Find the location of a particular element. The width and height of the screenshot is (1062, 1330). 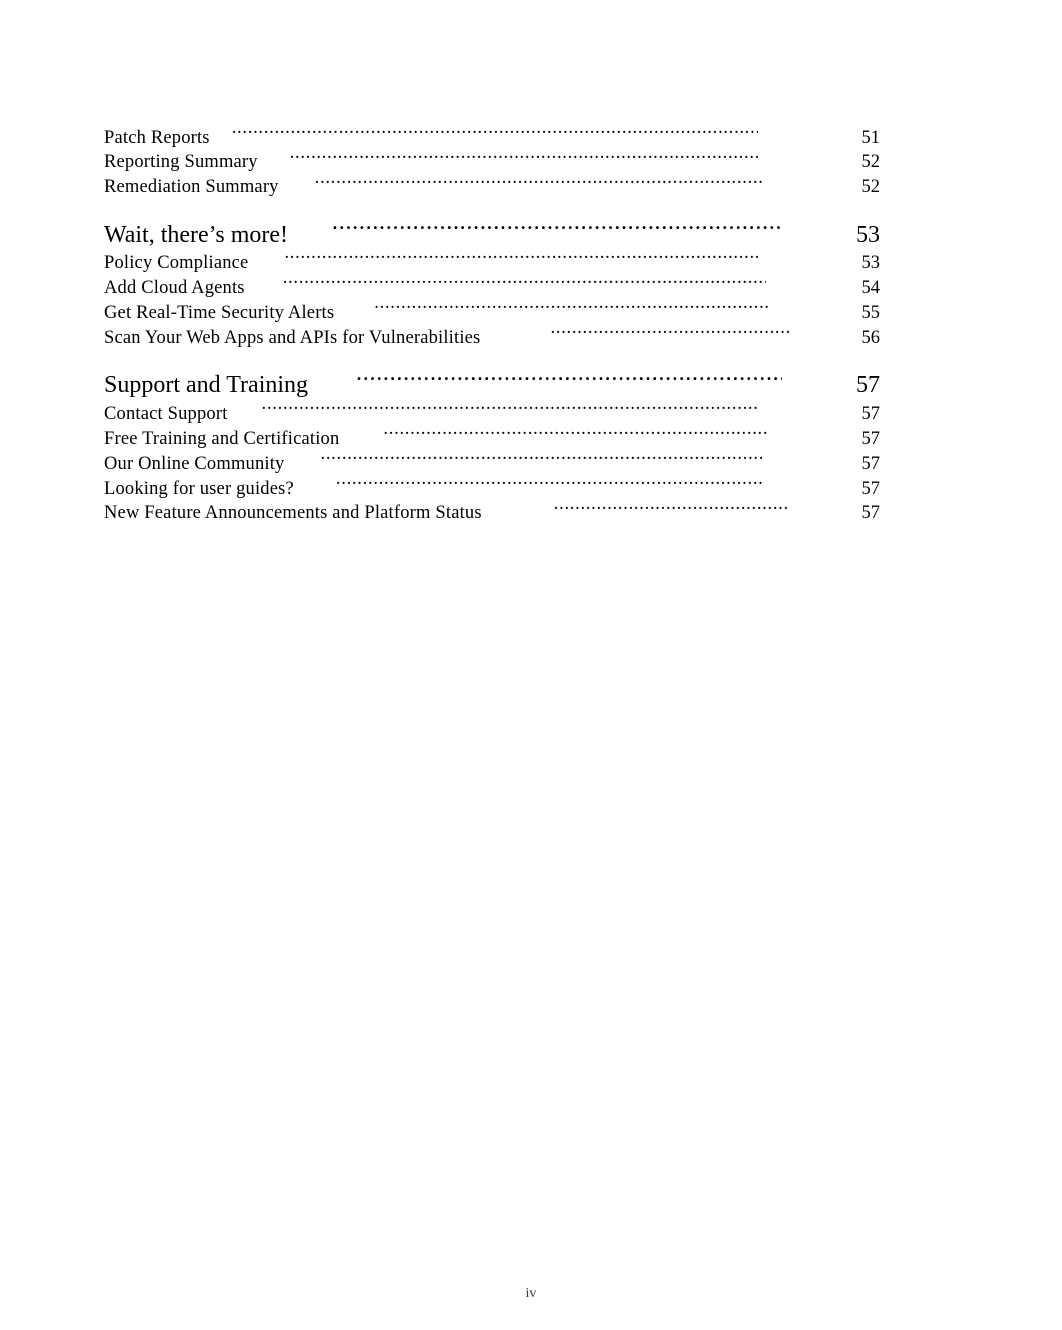

toc-entry-title: Patch Reports is located at coordinates (157, 137).